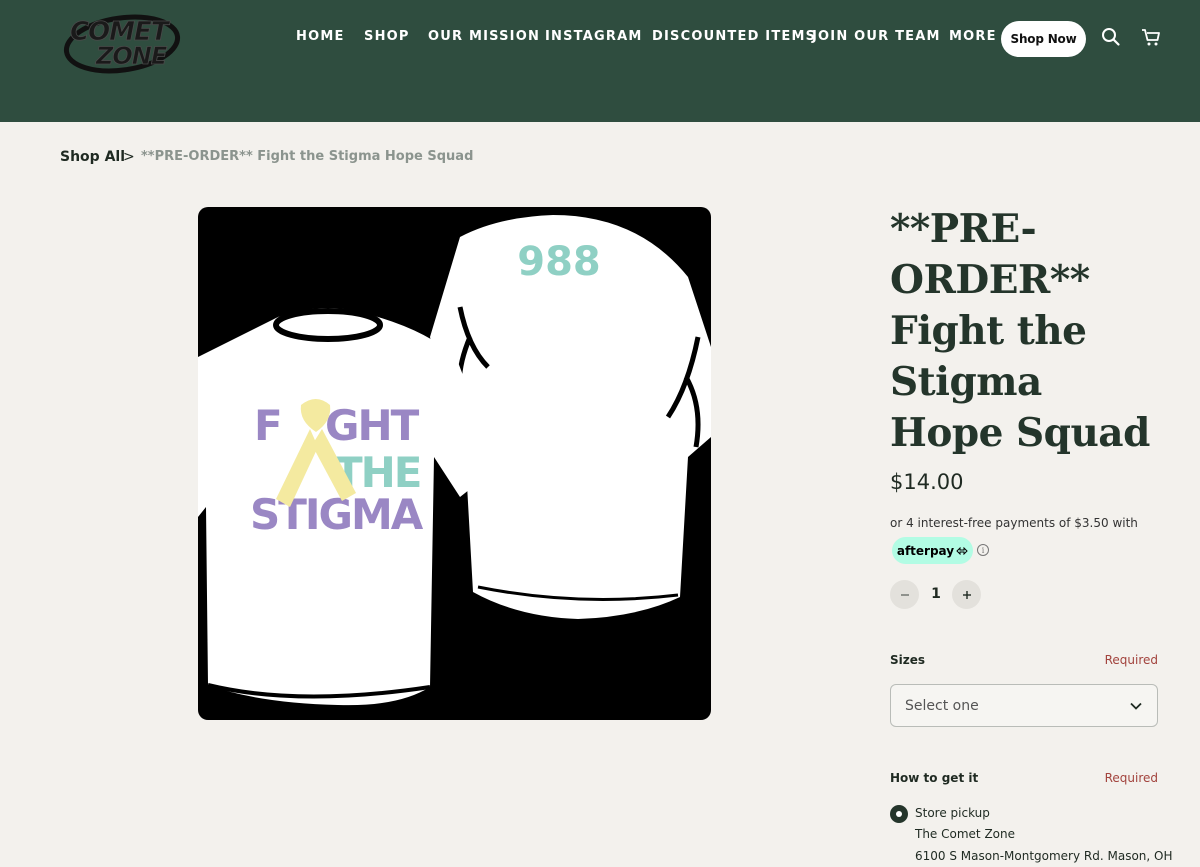 The width and height of the screenshot is (1200, 867). Describe the element at coordinates (952, 813) in the screenshot. I see `store-pickup-label: Store pickup` at that location.